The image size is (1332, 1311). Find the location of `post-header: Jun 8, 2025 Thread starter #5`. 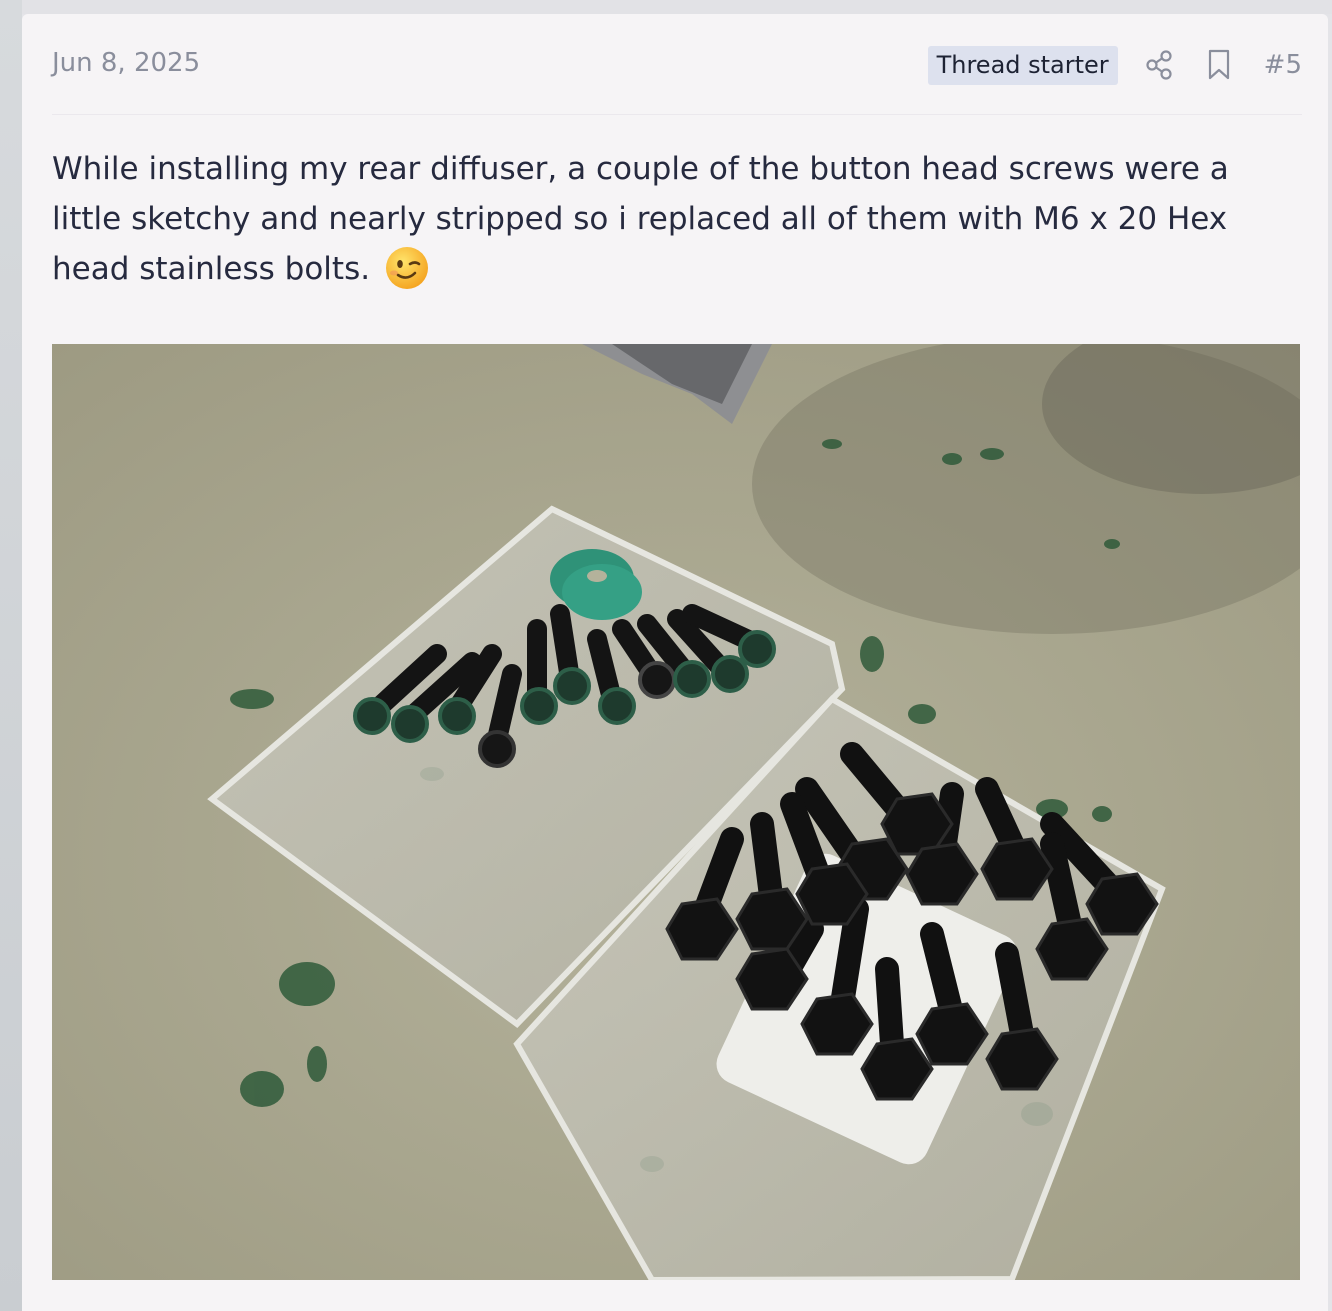

post-header: Jun 8, 2025 Thread starter #5 is located at coordinates (677, 65).